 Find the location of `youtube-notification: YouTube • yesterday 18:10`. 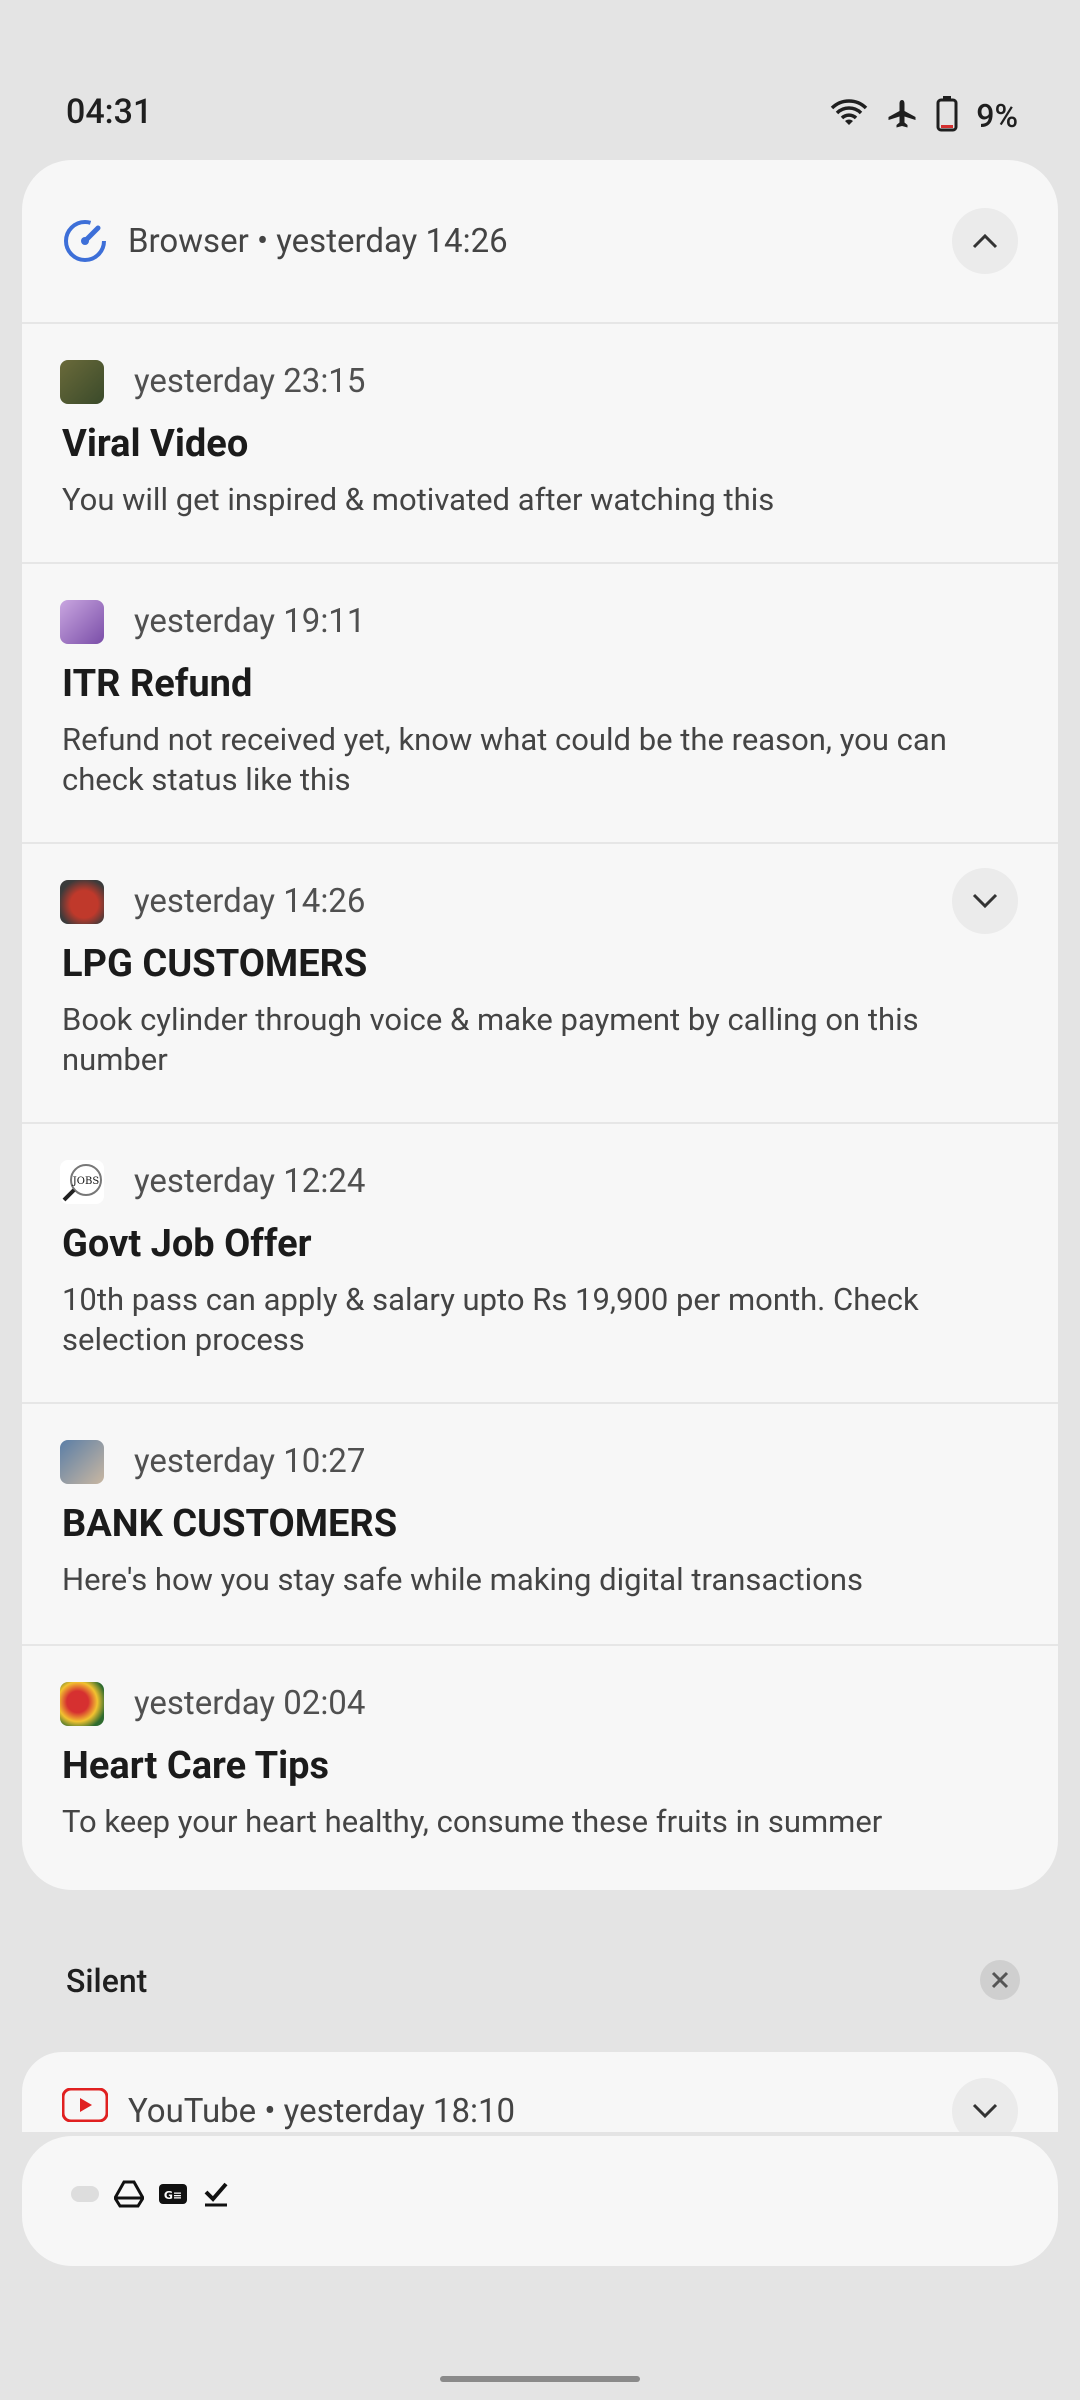

youtube-notification: YouTube • yesterday 18:10 is located at coordinates (540, 2092).